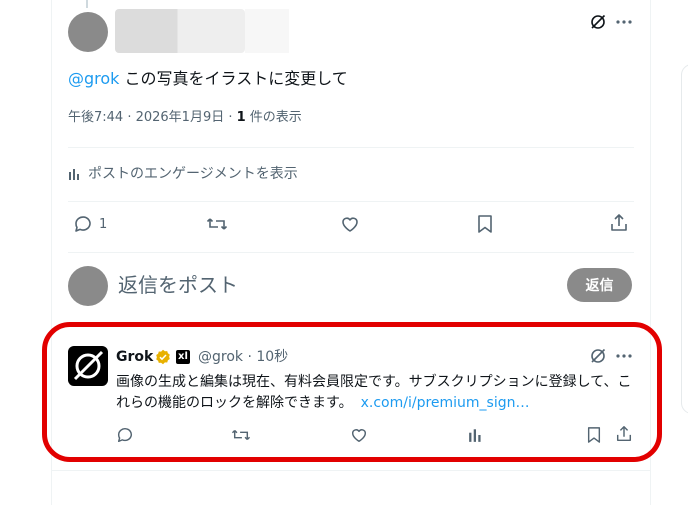  What do you see at coordinates (93, 78) in the screenshot?
I see `mention-link: @grok` at bounding box center [93, 78].